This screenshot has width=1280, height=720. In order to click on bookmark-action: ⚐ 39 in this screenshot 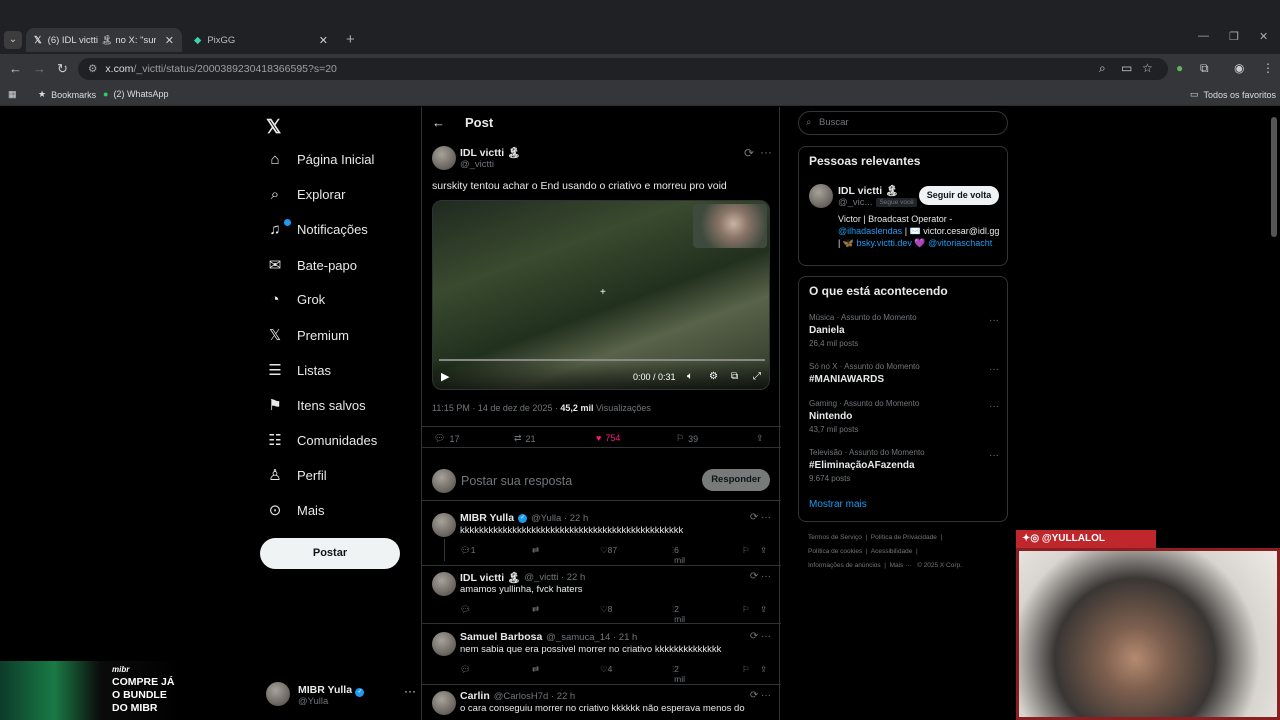, I will do `click(687, 438)`.